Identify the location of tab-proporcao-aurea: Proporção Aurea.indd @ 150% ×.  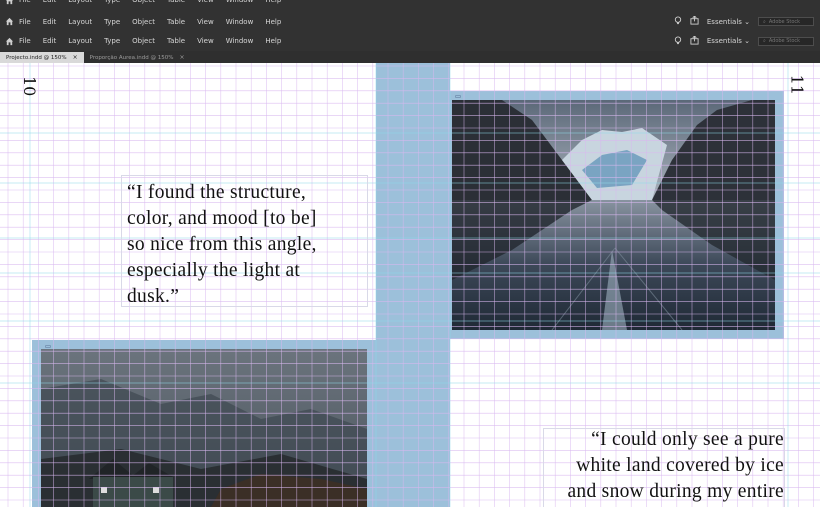
(137, 57).